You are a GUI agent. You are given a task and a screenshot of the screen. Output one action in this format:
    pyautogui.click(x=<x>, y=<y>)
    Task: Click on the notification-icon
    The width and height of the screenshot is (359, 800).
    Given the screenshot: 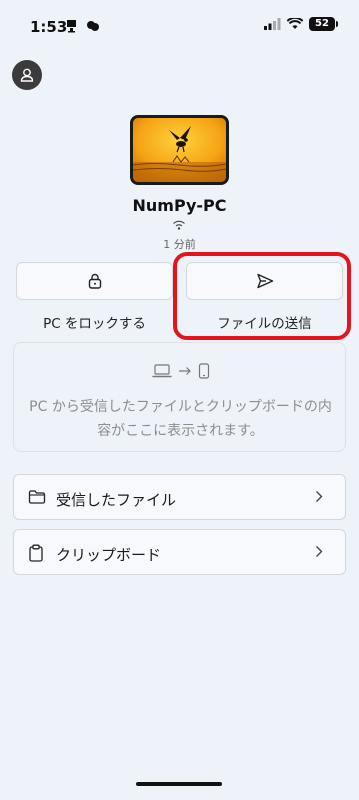 What is the action you would take?
    pyautogui.click(x=71, y=26)
    